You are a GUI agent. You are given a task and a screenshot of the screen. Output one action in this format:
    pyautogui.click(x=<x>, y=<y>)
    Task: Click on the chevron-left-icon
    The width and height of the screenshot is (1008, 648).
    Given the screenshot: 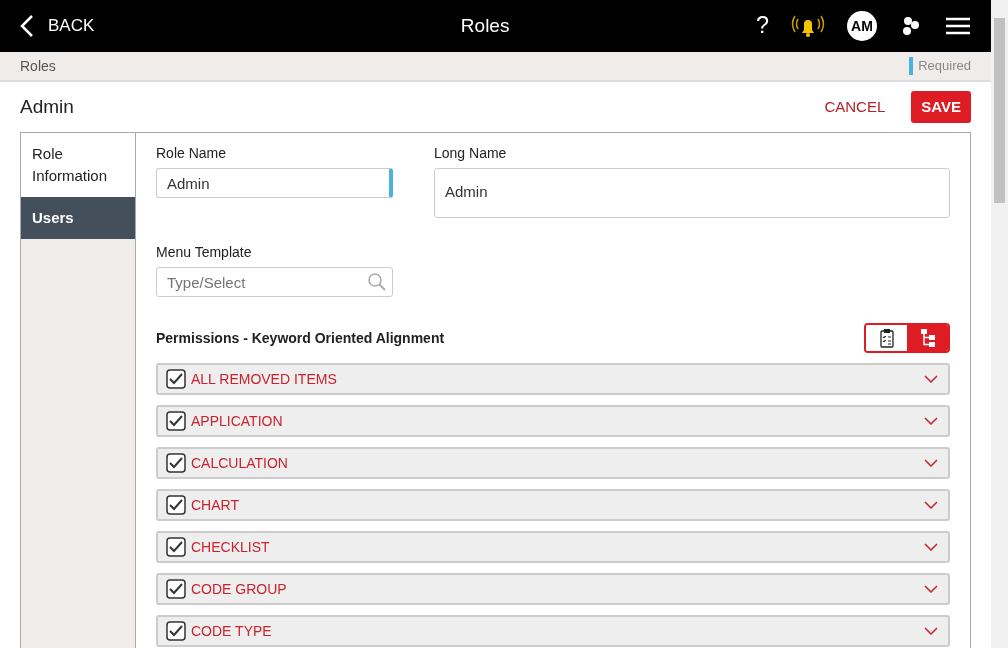 What is the action you would take?
    pyautogui.click(x=27, y=26)
    